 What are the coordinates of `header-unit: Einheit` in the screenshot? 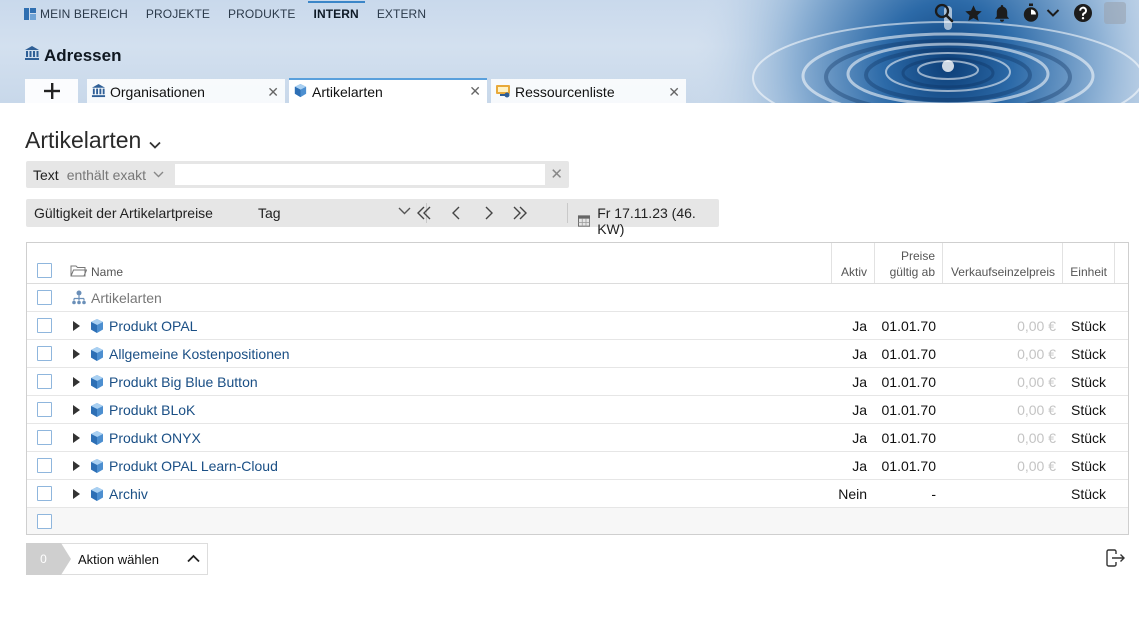 It's located at (1089, 263).